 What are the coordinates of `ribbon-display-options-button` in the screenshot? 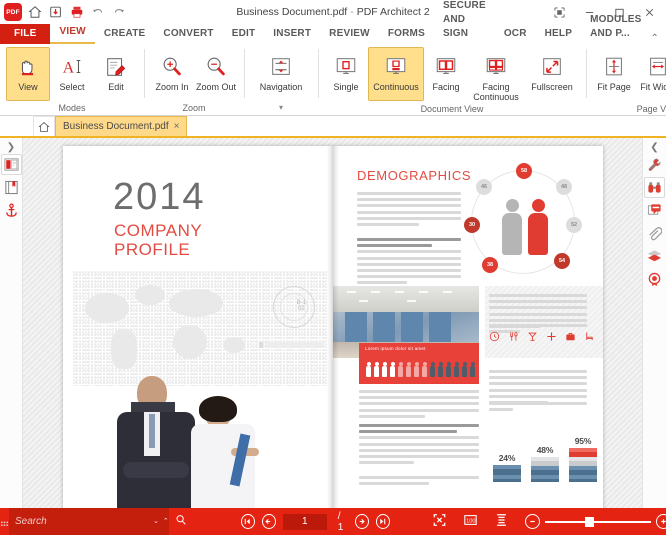 It's located at (559, 12).